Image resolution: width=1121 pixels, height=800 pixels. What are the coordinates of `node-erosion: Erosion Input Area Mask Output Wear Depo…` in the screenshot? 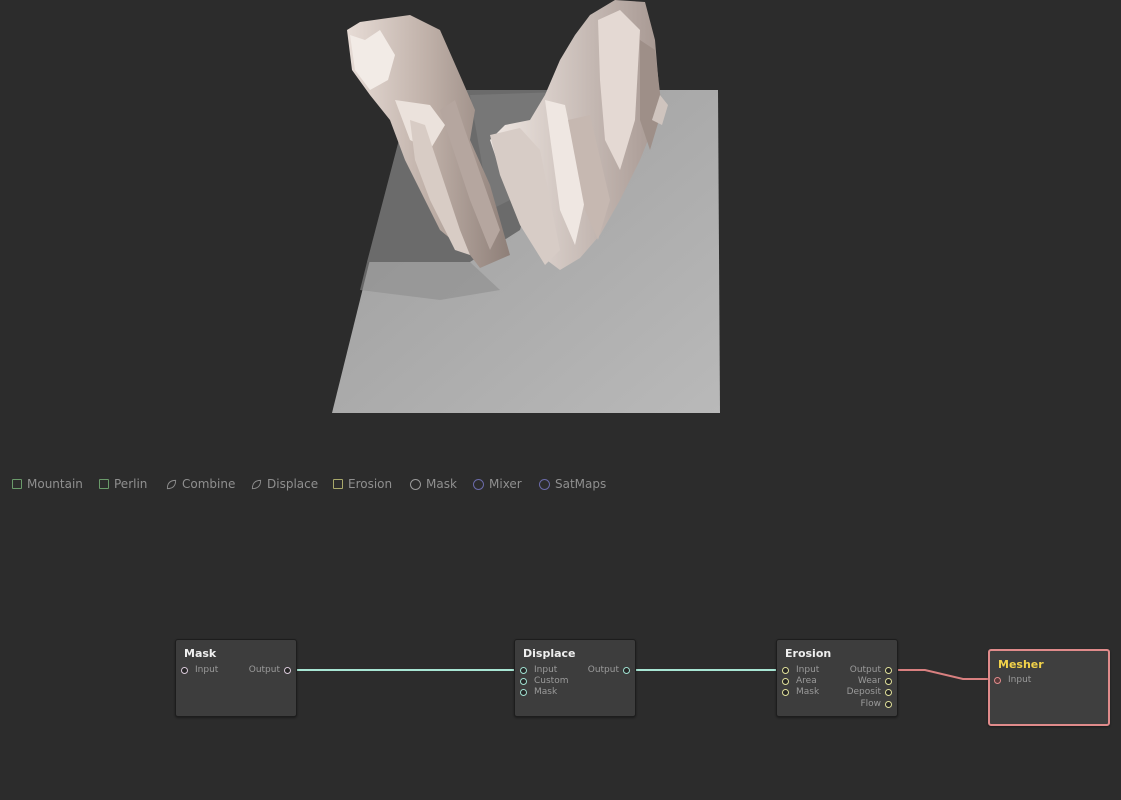 It's located at (837, 678).